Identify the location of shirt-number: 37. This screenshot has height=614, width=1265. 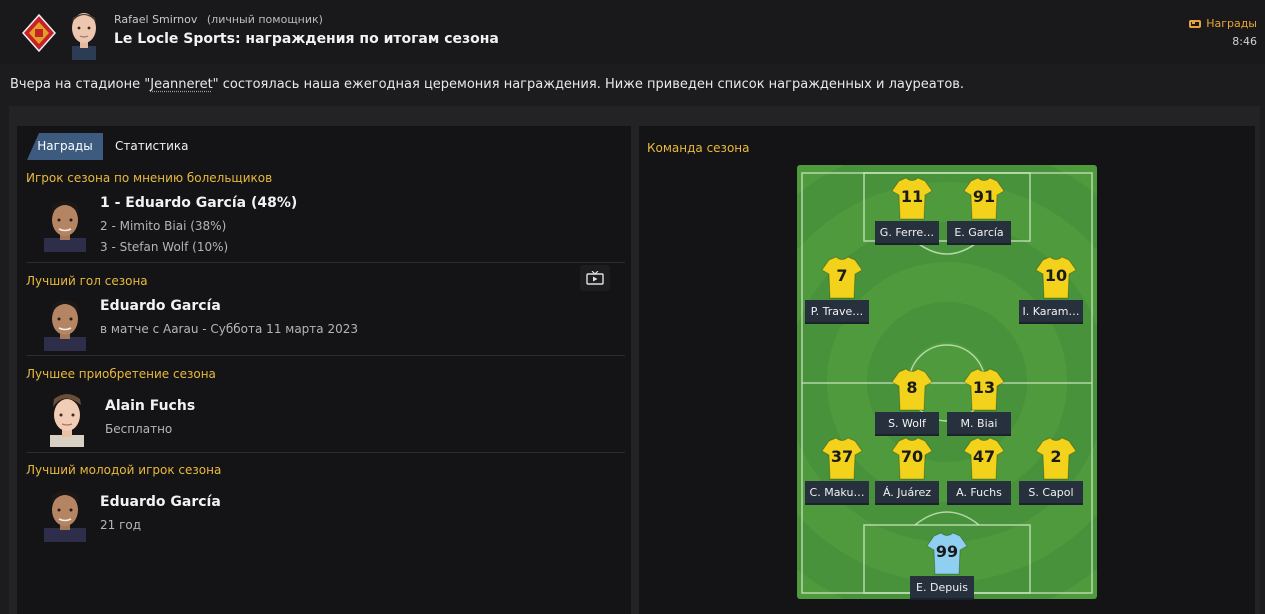
(842, 456).